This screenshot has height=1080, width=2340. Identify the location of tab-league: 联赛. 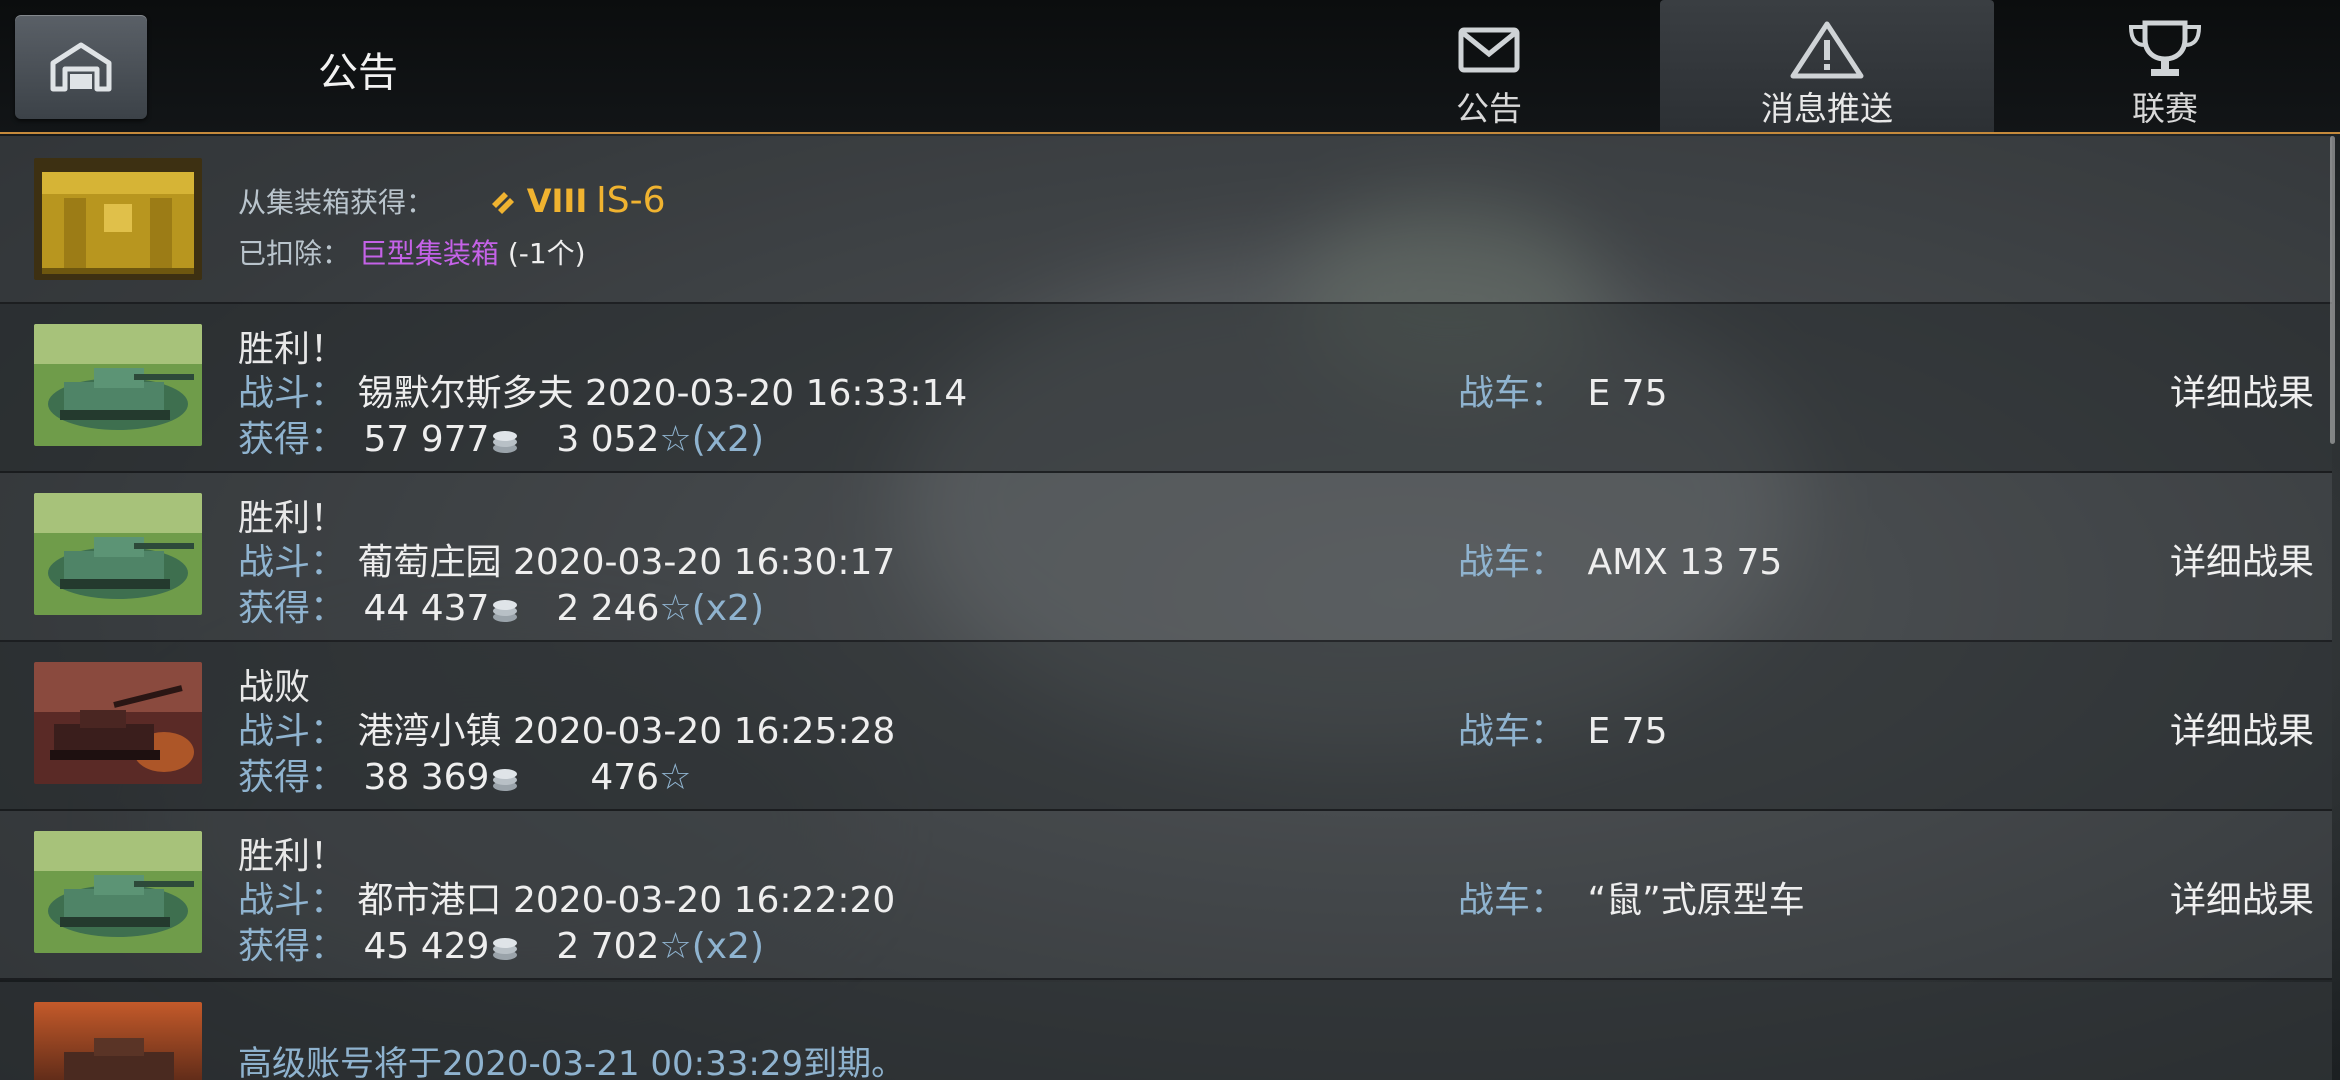
(2165, 66).